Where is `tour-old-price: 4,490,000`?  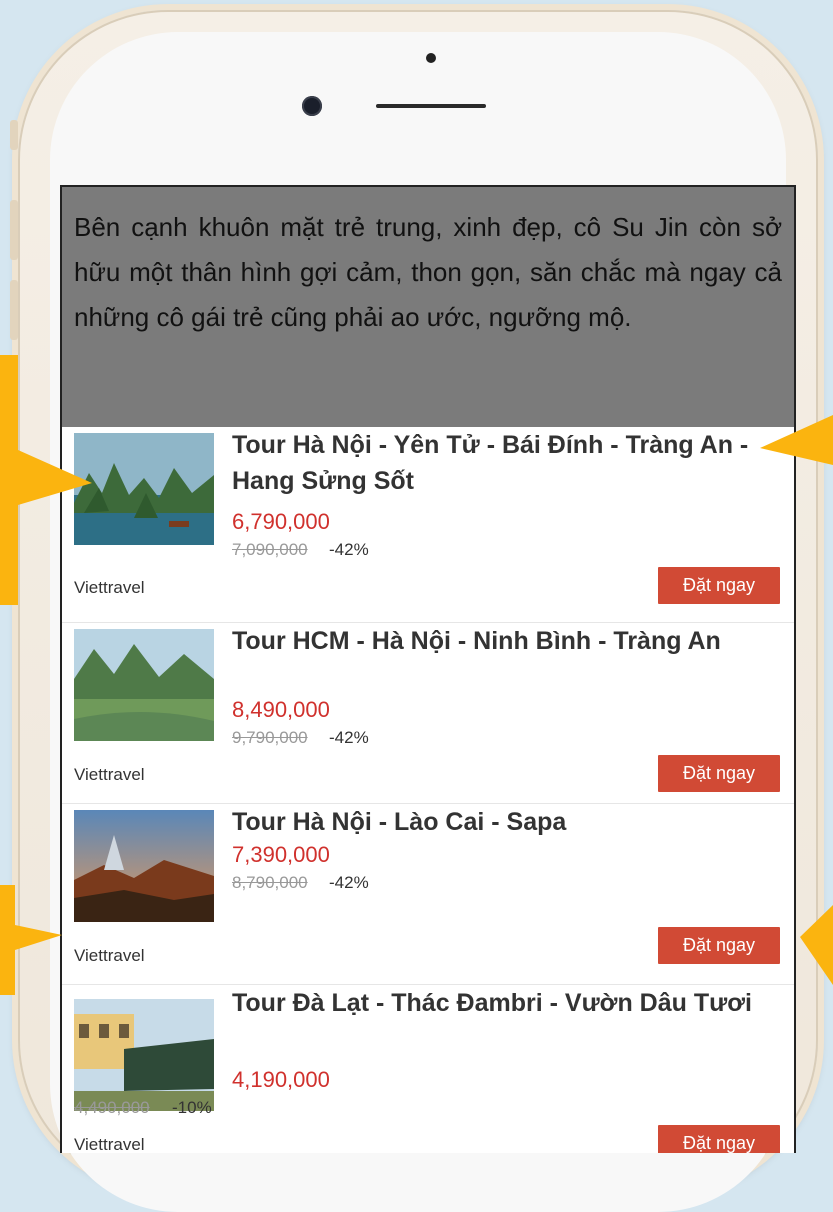
tour-old-price: 4,490,000 is located at coordinates (112, 1107).